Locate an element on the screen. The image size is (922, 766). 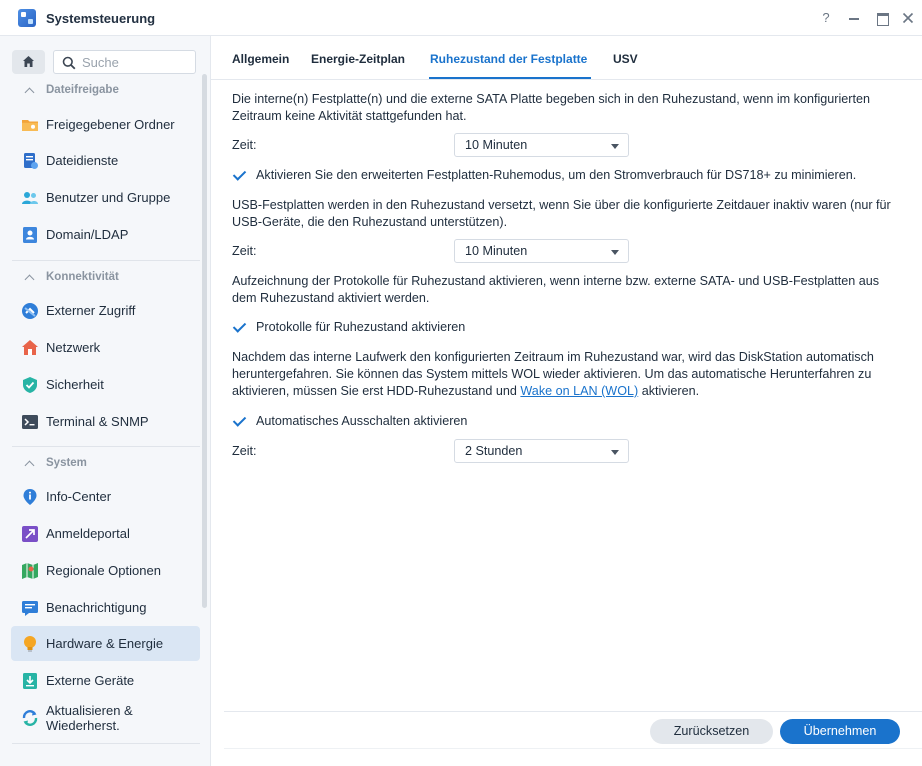
update-restore-icon is located at coordinates (30, 718).